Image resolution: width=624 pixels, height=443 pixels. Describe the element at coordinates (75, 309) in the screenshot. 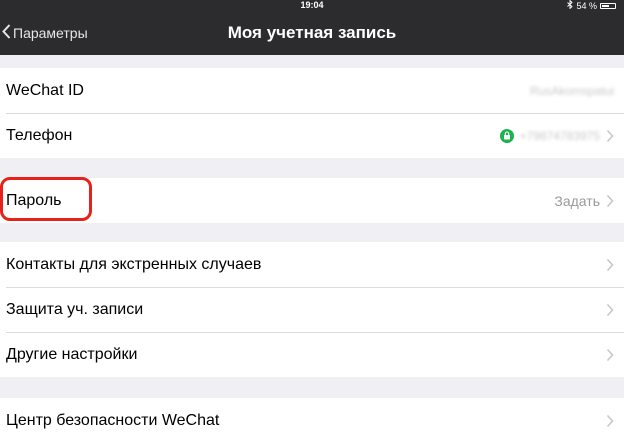

I see `account-protection-label: Защита уч. записи` at that location.